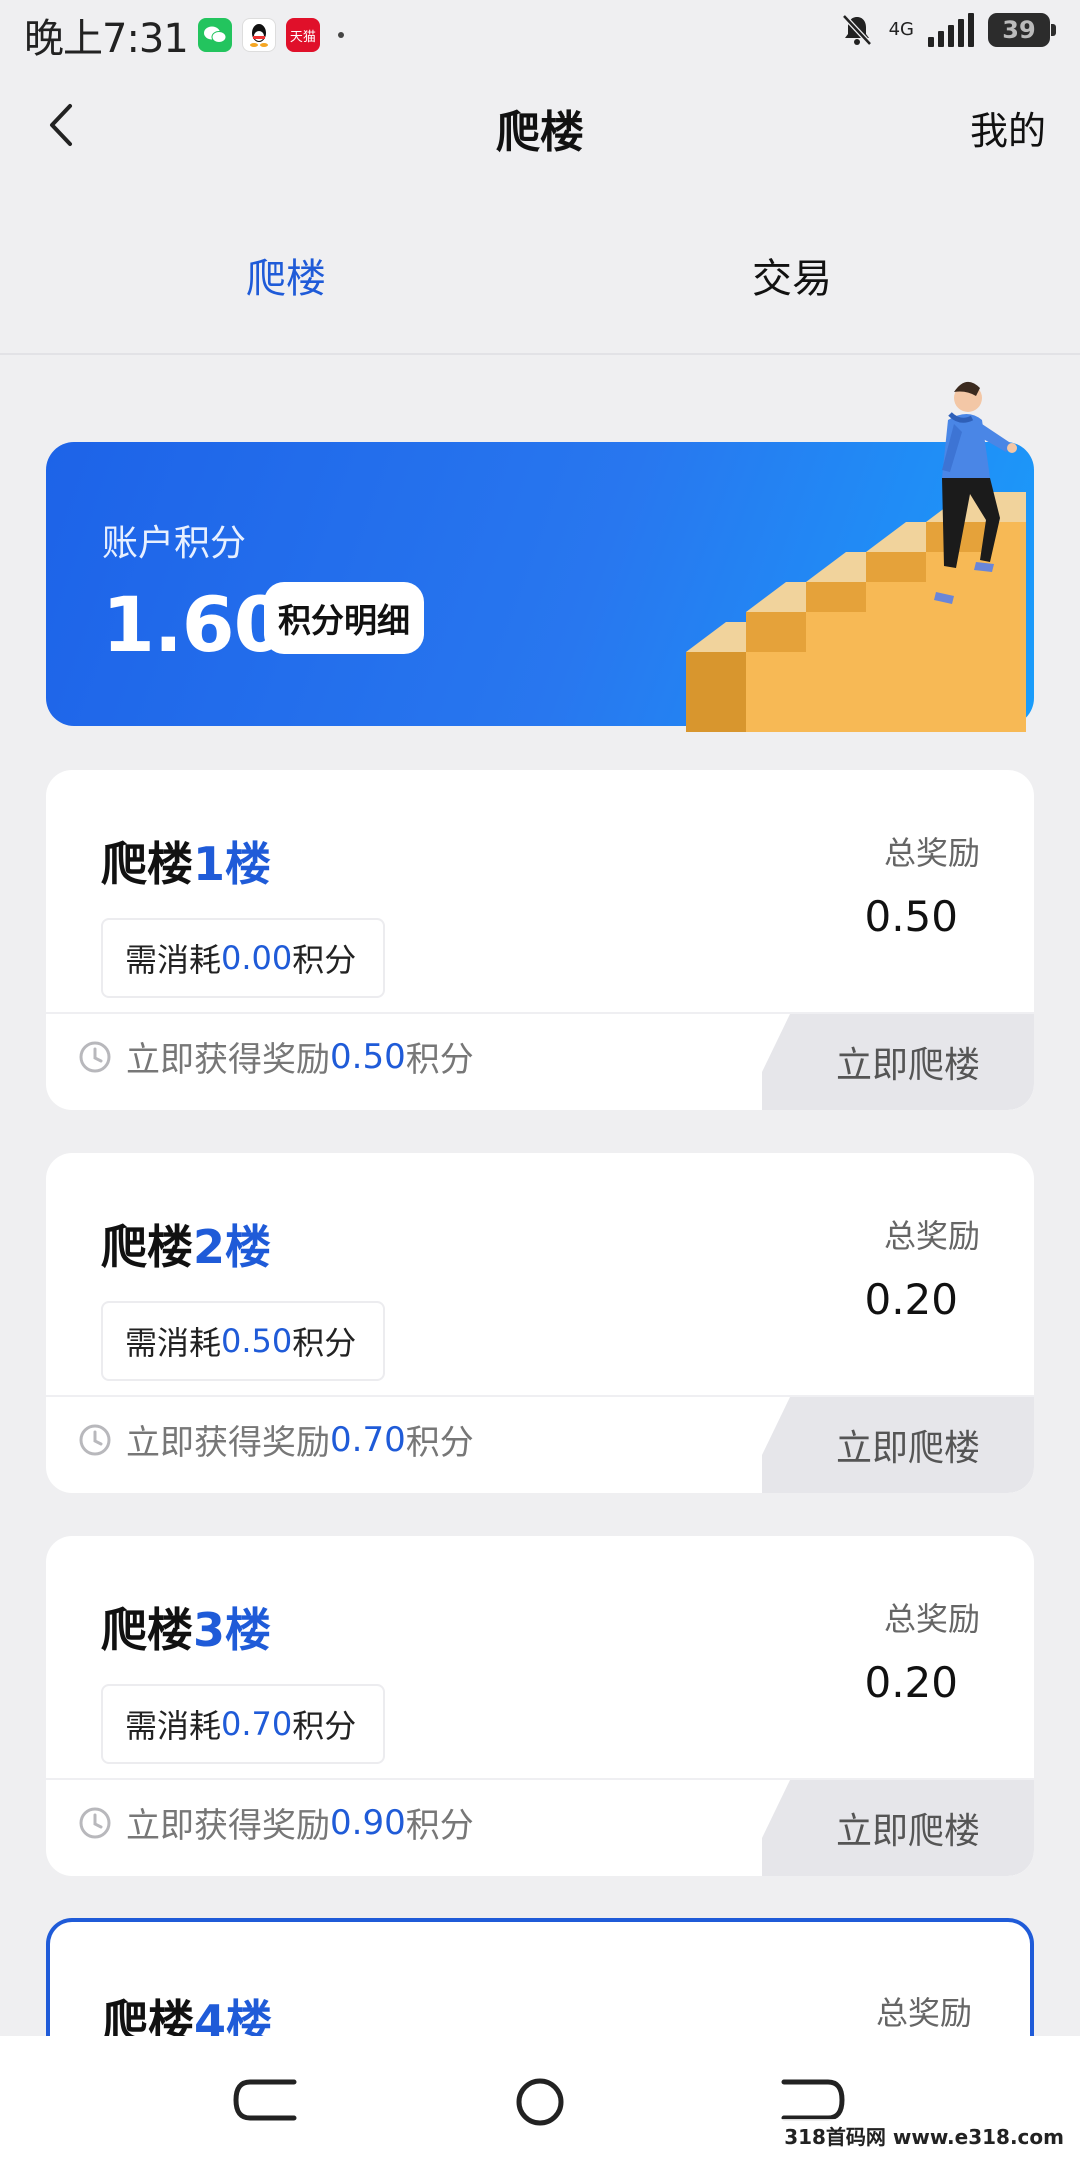  What do you see at coordinates (302, 35) in the screenshot?
I see `tmall-icon: 天猫` at bounding box center [302, 35].